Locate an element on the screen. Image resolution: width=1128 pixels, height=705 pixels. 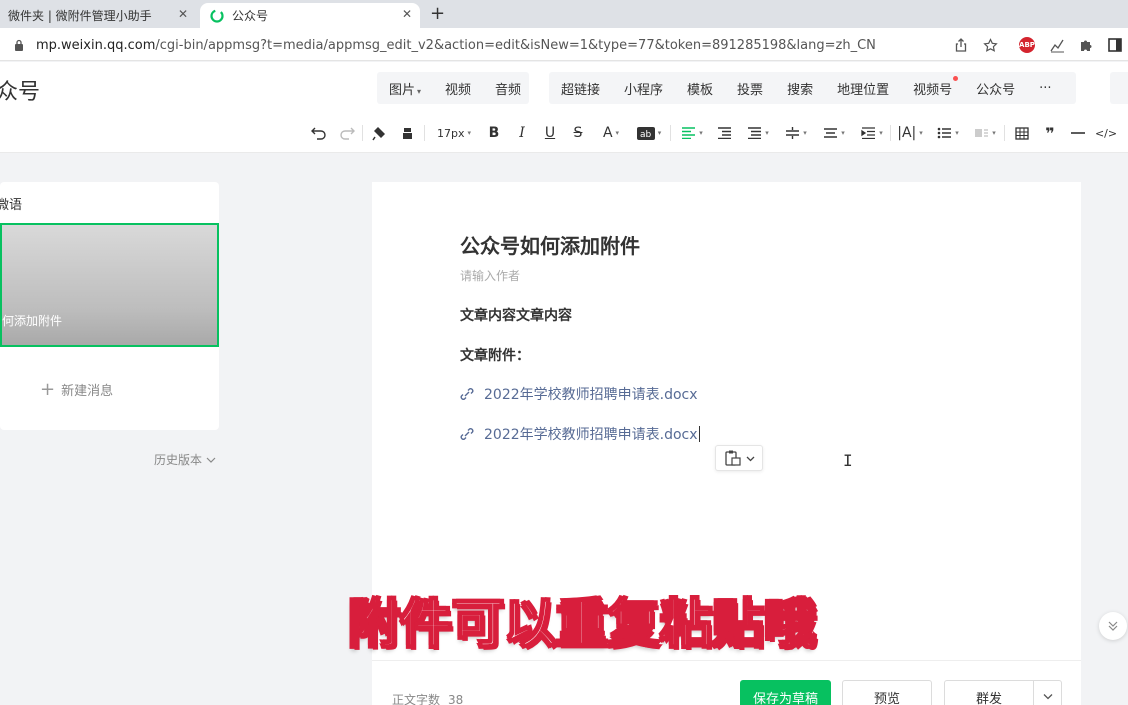
plus-icon: + is located at coordinates (48, 389).